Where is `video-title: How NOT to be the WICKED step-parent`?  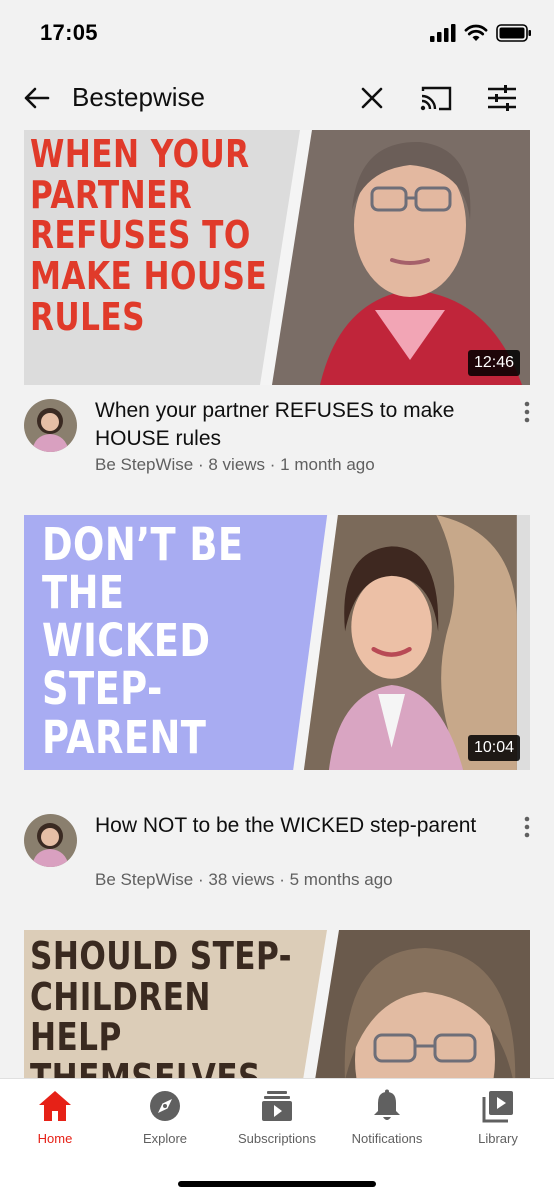
video-title: How NOT to be the WICKED step-parent is located at coordinates (295, 826).